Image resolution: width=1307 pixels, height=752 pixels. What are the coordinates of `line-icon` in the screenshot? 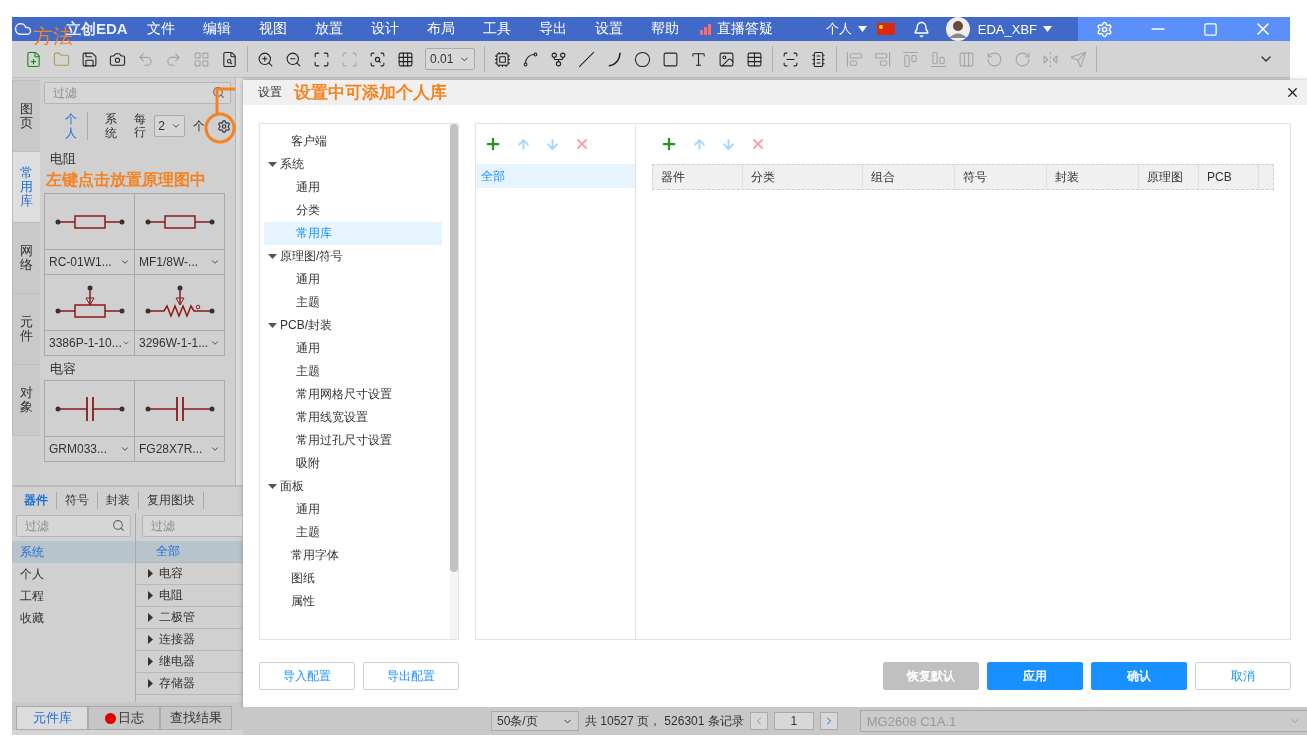 It's located at (586, 59).